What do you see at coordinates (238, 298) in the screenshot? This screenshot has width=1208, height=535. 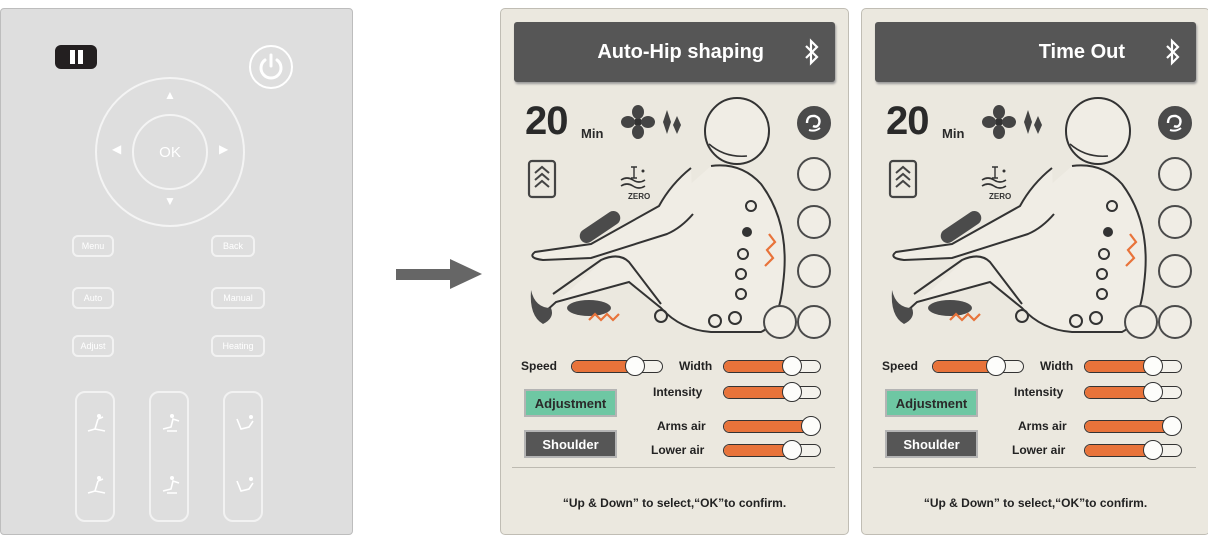 I see `manual-button: Manual` at bounding box center [238, 298].